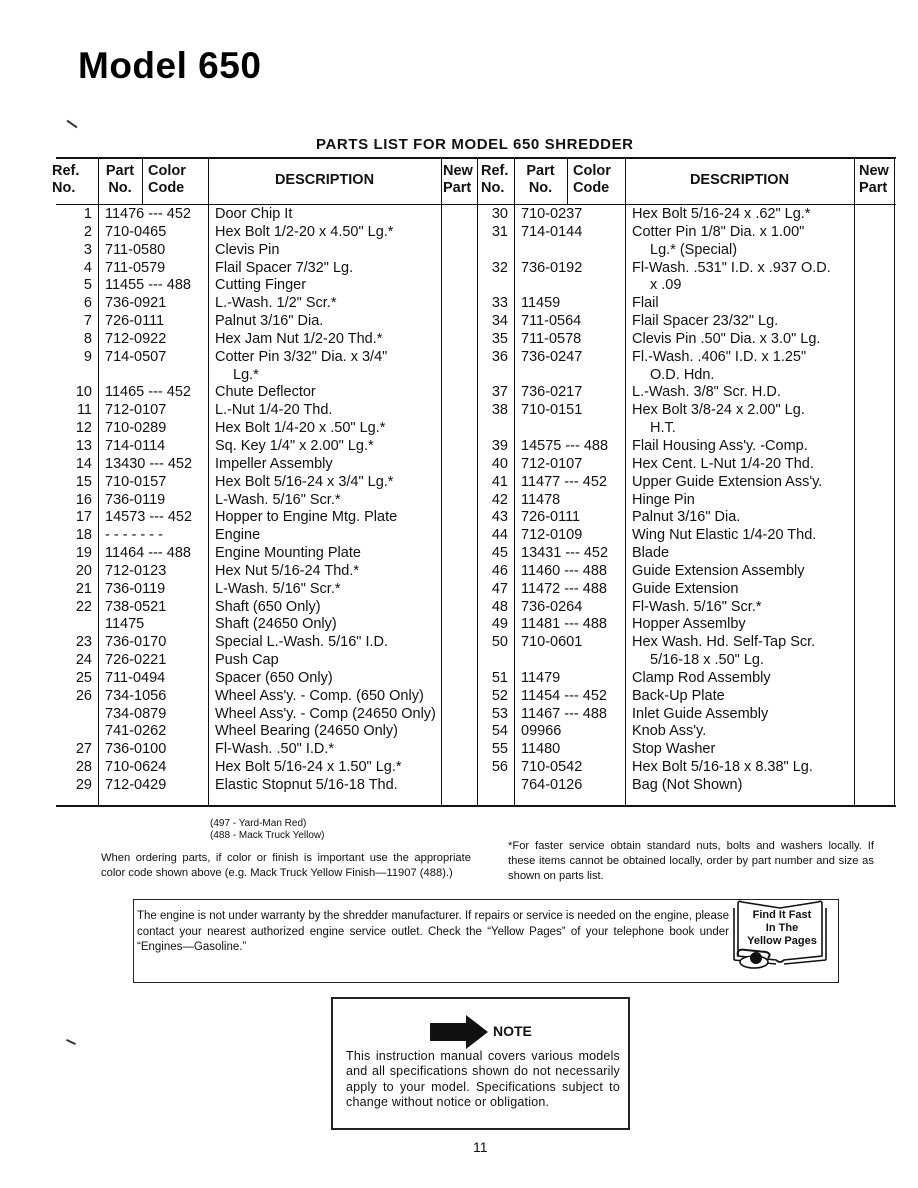 Image resolution: width=918 pixels, height=1188 pixels. I want to click on part-no: 712-0107, so click(552, 463).